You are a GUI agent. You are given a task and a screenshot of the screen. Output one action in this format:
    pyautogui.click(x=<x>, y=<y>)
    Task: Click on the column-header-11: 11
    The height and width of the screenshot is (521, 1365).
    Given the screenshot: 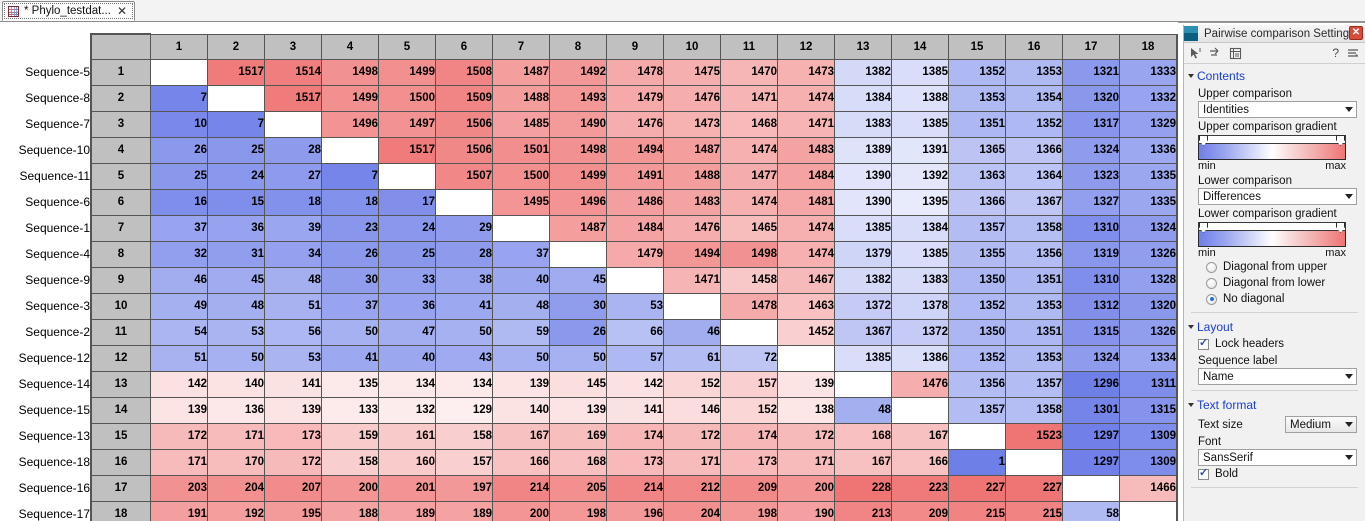 What is the action you would take?
    pyautogui.click(x=749, y=46)
    